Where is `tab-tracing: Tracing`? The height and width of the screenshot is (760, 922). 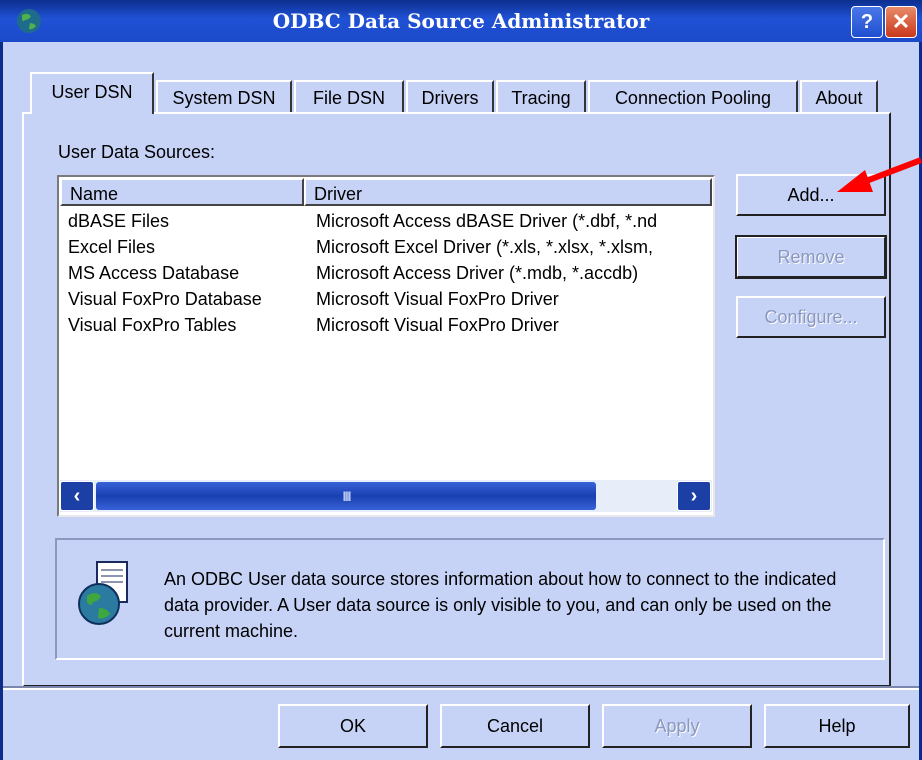 tab-tracing: Tracing is located at coordinates (541, 96).